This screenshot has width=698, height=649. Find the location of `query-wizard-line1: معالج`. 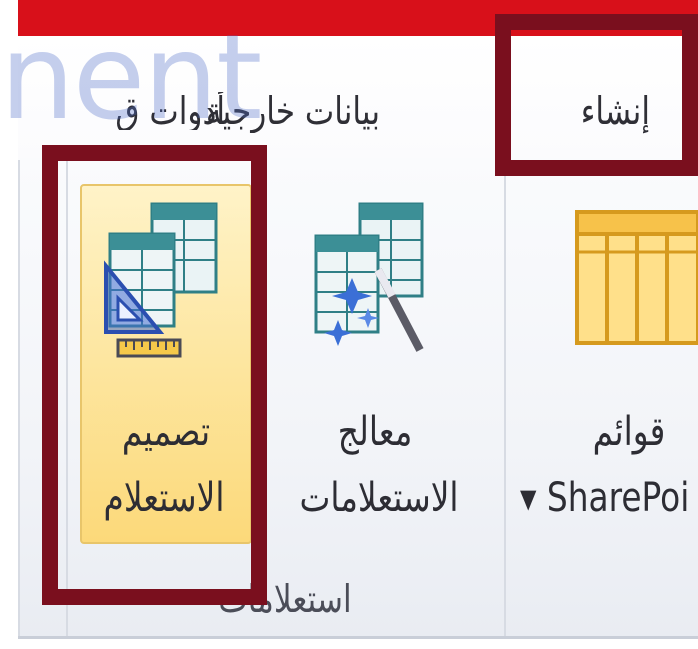

query-wizard-line1: معالج is located at coordinates (375, 432).